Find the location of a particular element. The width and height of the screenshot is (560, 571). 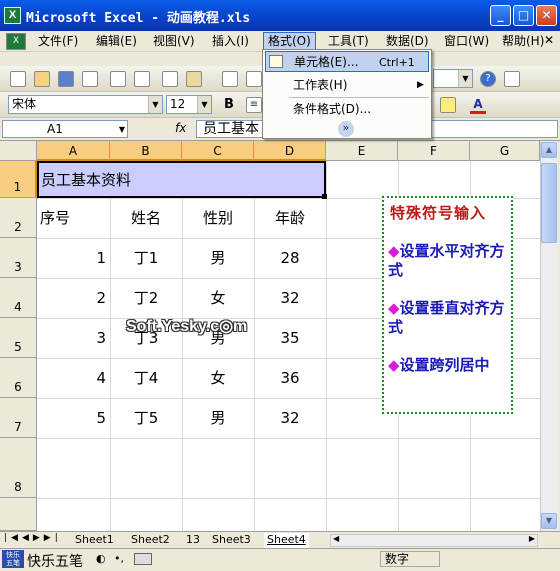

permission-icon is located at coordinates (90, 79).